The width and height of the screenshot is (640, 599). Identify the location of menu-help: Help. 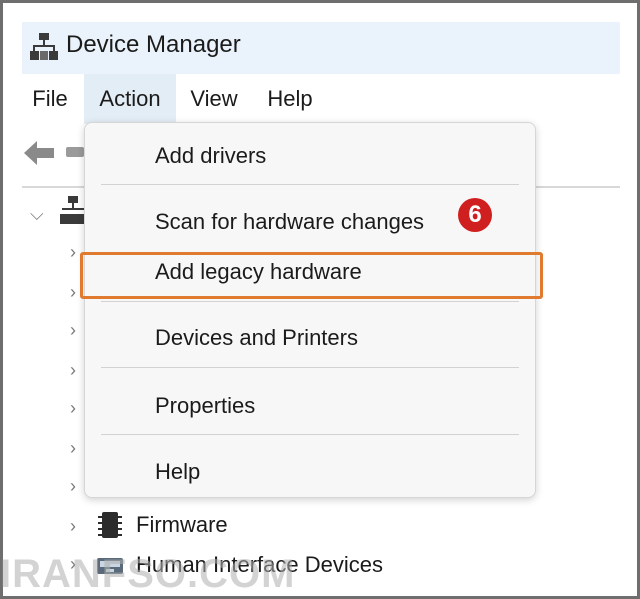
(290, 99).